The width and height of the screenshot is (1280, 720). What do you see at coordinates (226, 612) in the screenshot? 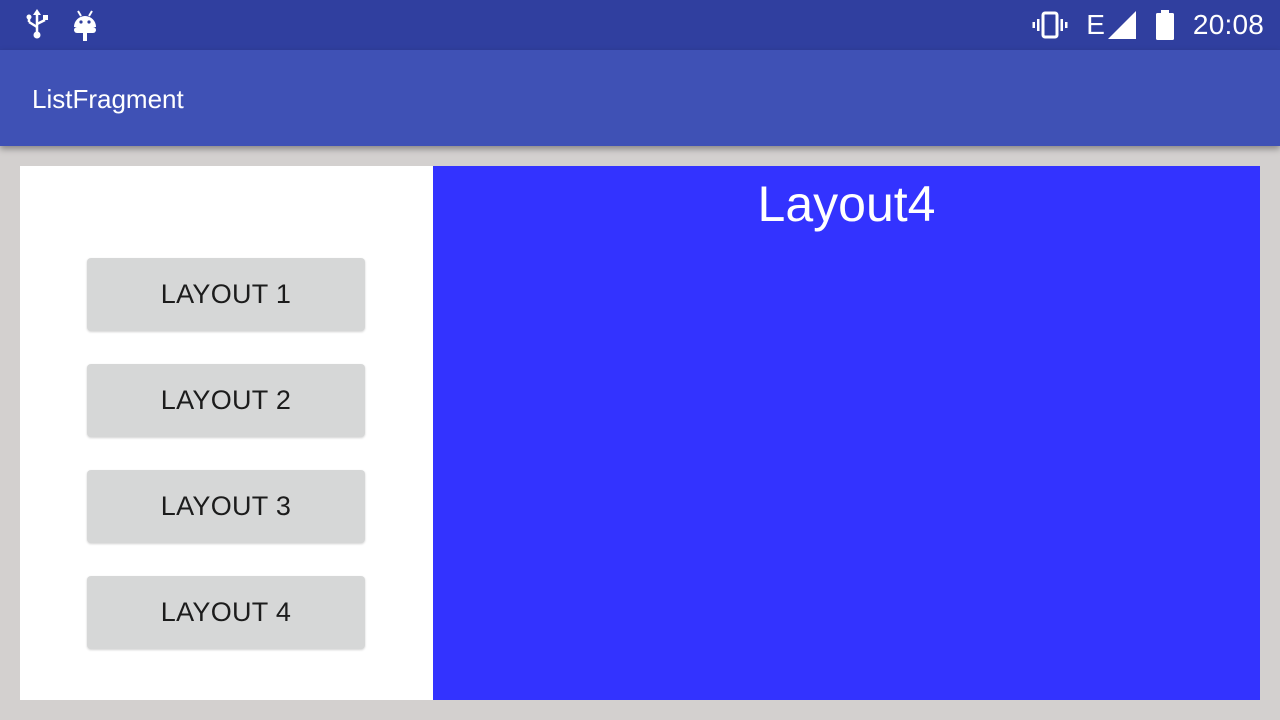
I see `layout-4-button: LAYOUT 4` at bounding box center [226, 612].